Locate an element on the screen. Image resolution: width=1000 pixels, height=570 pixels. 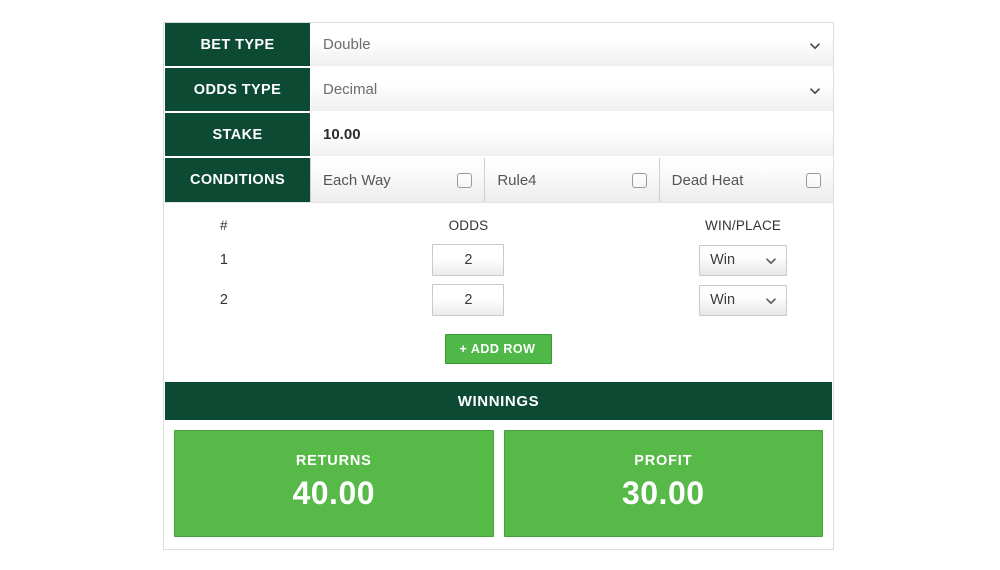
each-way-checkbox is located at coordinates (465, 180).